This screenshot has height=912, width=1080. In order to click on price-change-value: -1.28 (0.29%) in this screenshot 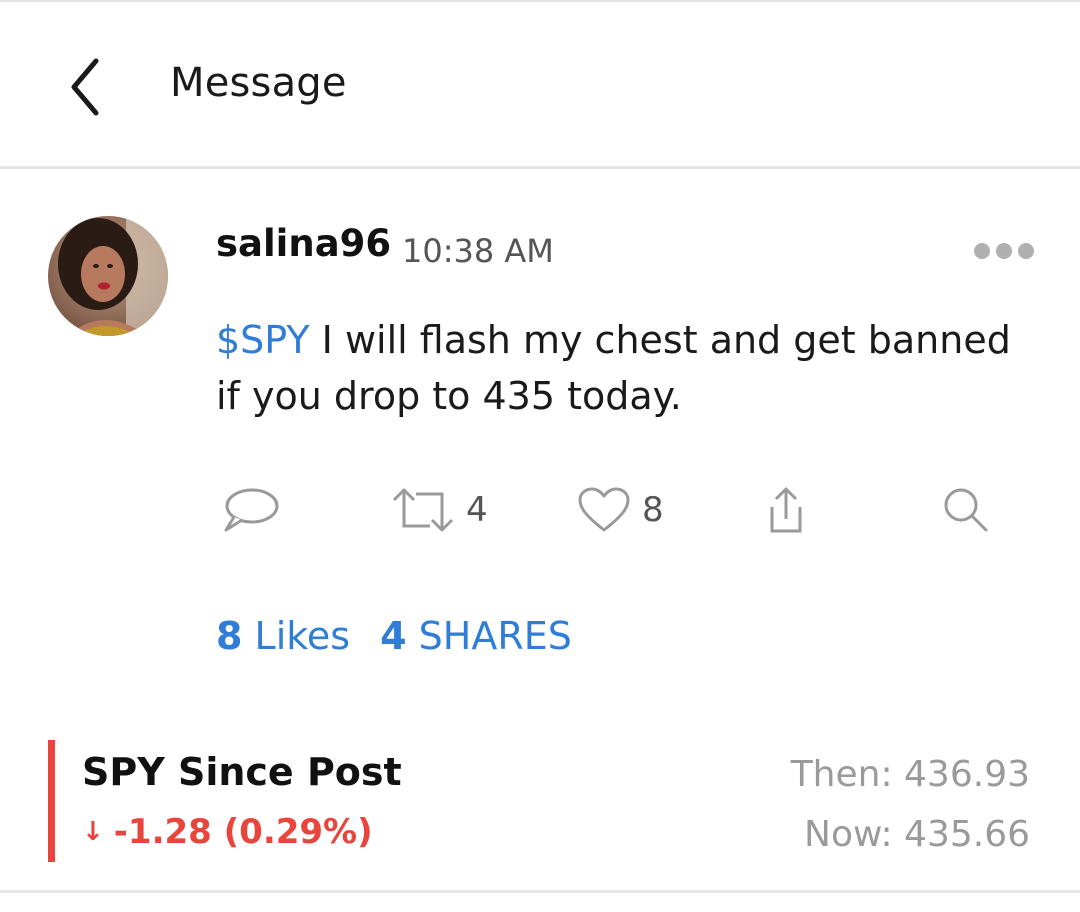, I will do `click(243, 832)`.